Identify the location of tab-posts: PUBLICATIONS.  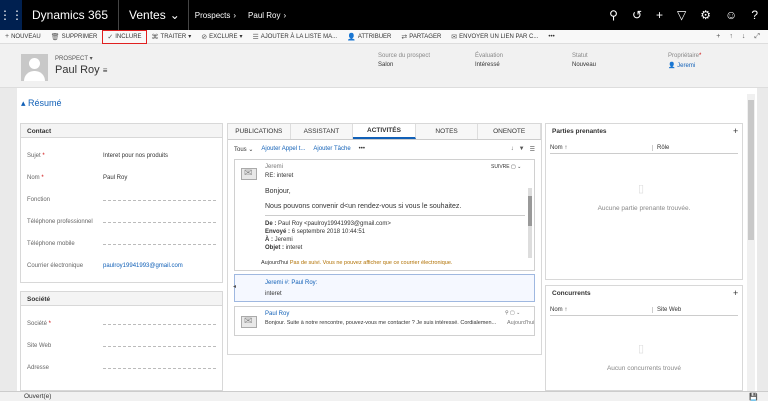
(259, 131).